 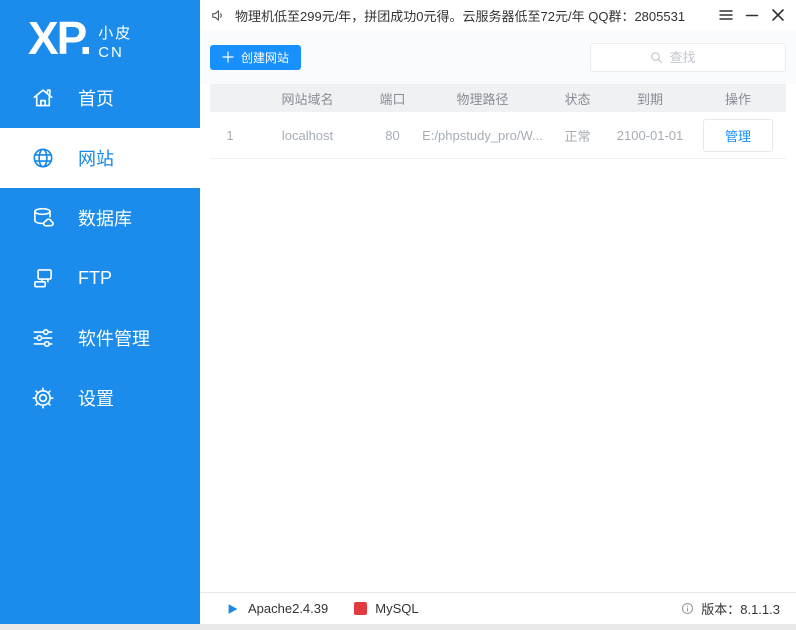 I want to click on table-header-row: 网站域名 端口 物理路径 状态 到期 操作, so click(x=498, y=98).